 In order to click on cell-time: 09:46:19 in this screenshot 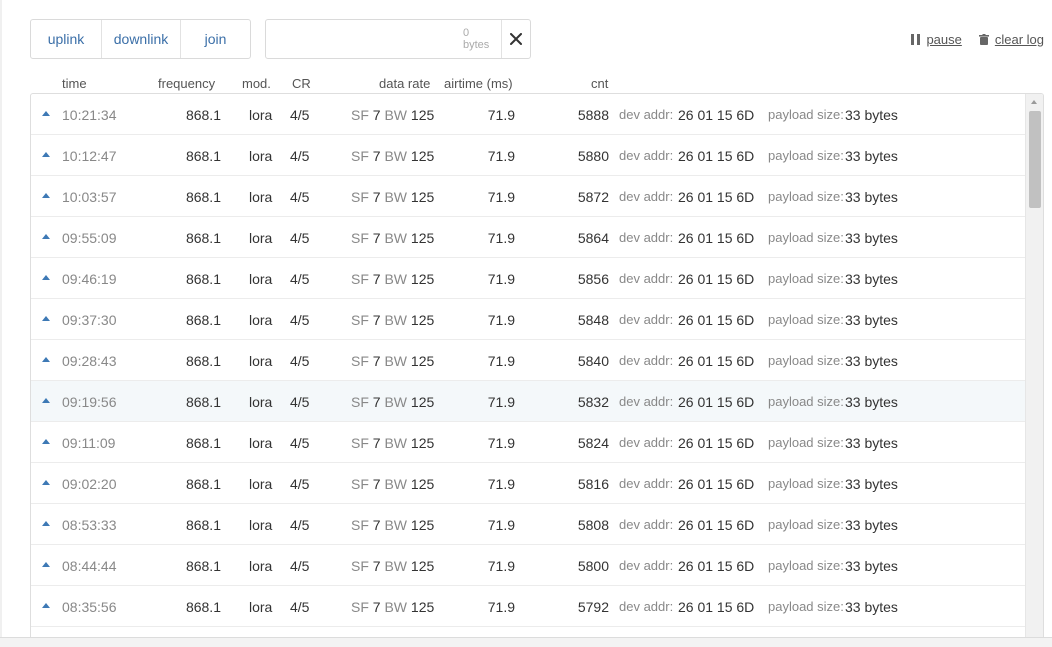, I will do `click(89, 279)`.